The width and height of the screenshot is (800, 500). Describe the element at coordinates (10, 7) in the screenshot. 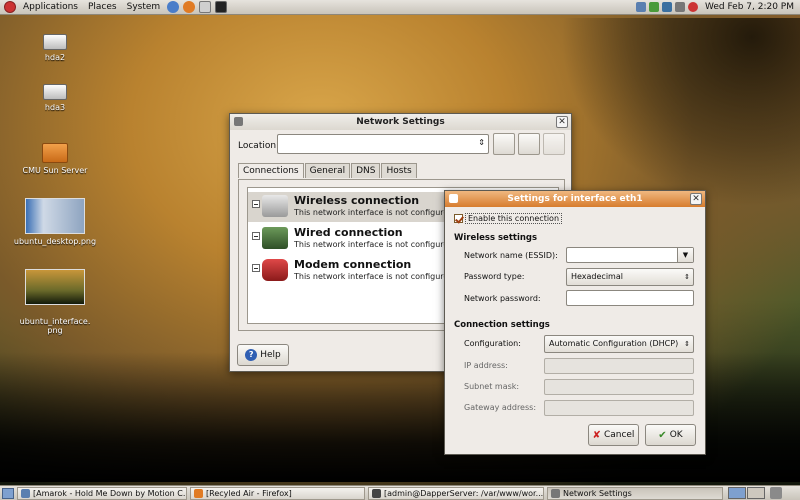

I see `ubuntu-logo-icon` at that location.